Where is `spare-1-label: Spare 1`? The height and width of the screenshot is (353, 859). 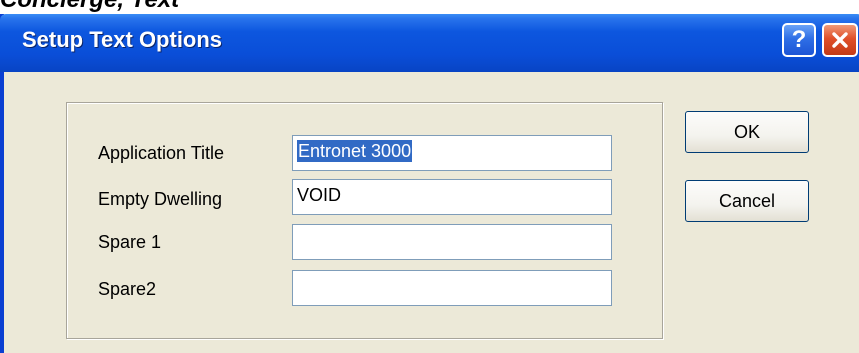
spare-1-label: Spare 1 is located at coordinates (130, 242).